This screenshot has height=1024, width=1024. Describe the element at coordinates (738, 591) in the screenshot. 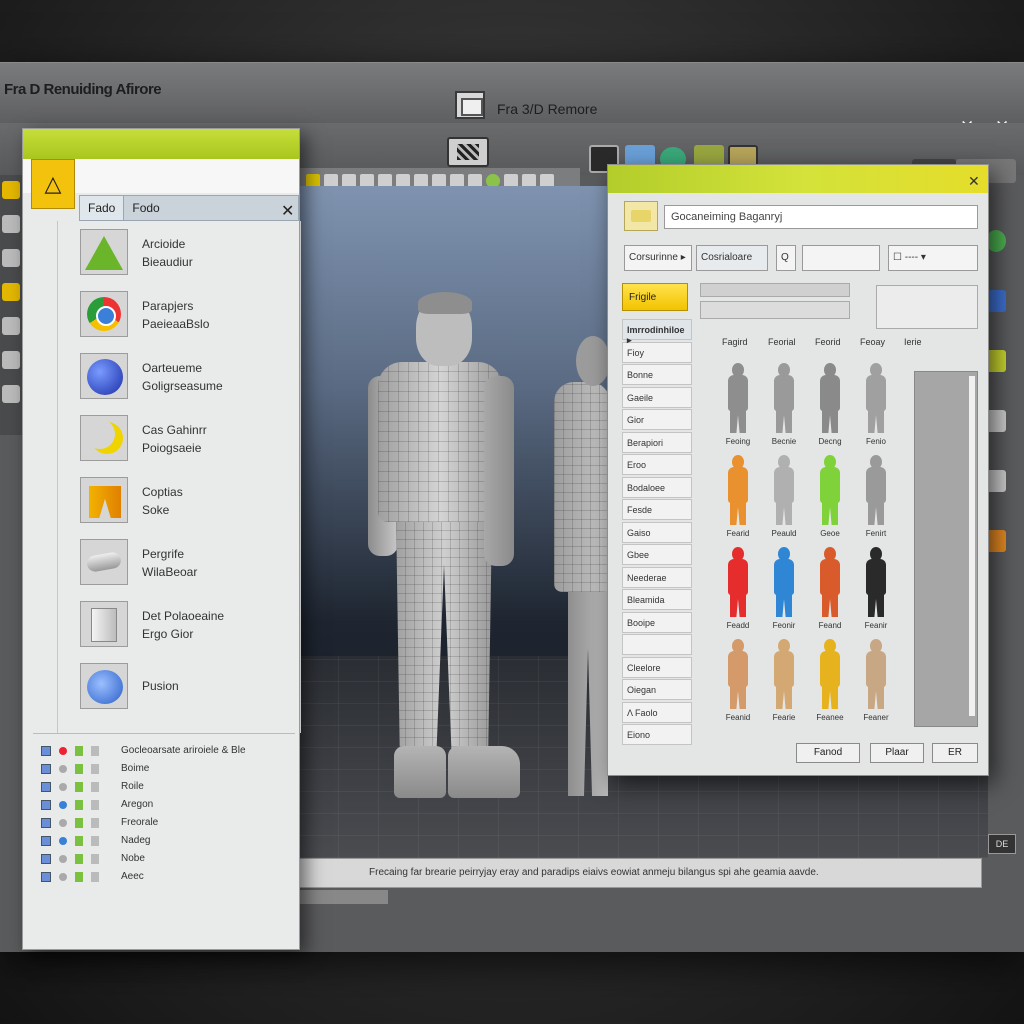

I see `character-thumbnail: Feadd` at that location.